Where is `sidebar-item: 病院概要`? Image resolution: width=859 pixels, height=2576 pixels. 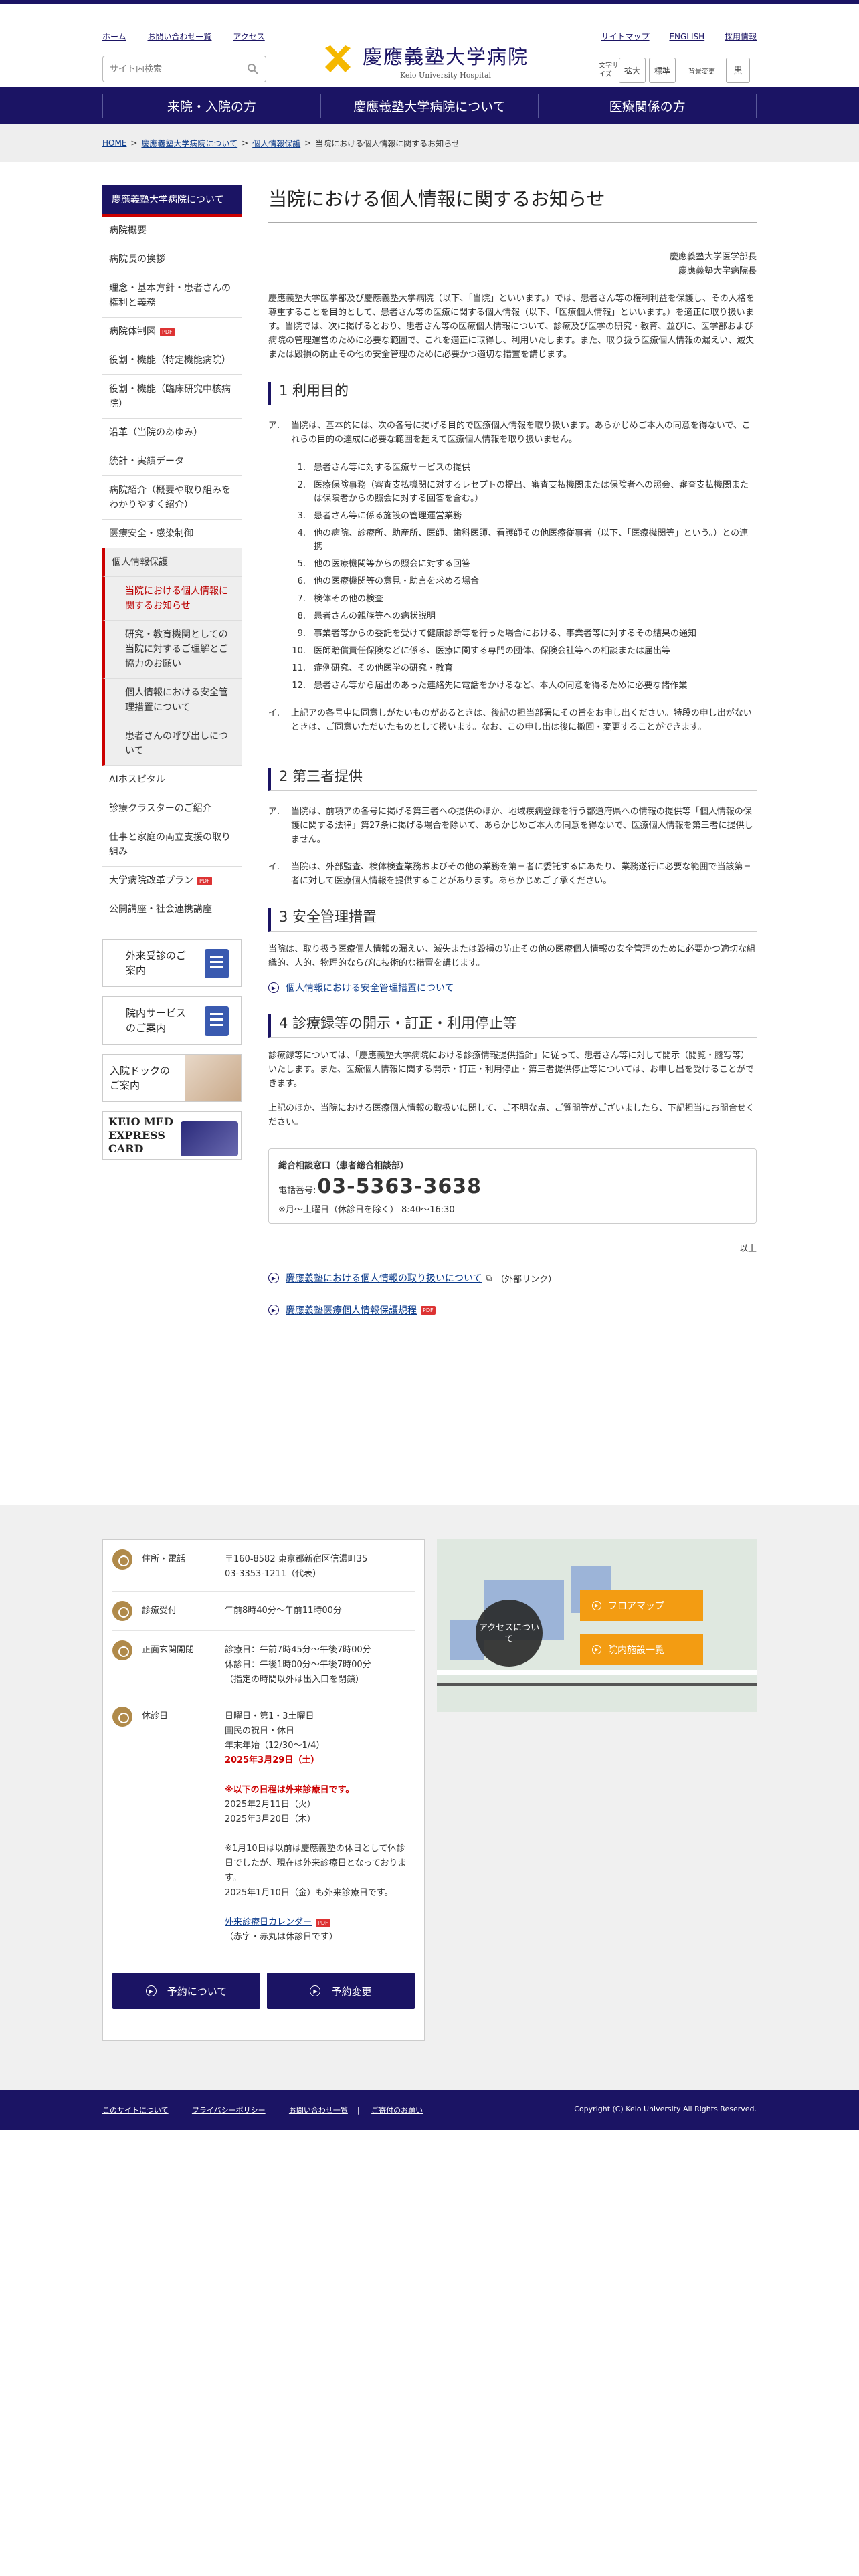
sidebar-item: 病院概要 is located at coordinates (172, 231).